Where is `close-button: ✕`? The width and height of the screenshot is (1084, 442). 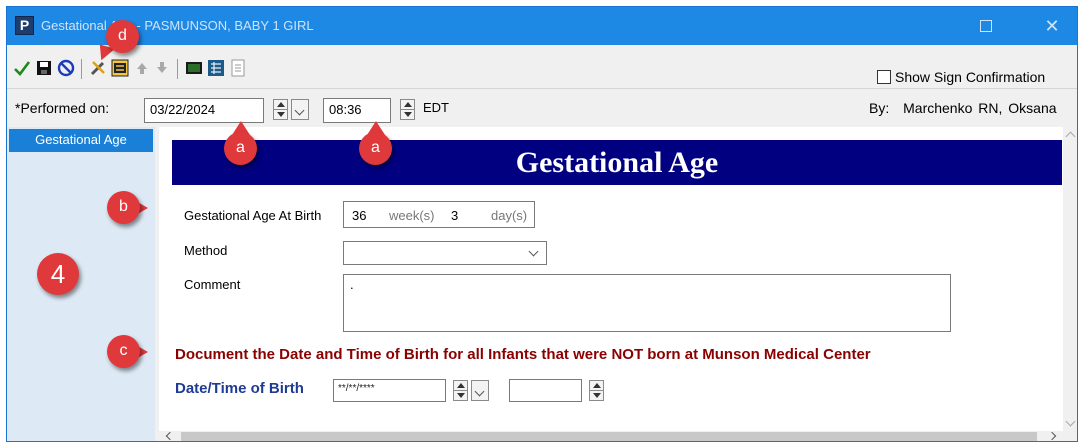 close-button: ✕ is located at coordinates (1052, 26).